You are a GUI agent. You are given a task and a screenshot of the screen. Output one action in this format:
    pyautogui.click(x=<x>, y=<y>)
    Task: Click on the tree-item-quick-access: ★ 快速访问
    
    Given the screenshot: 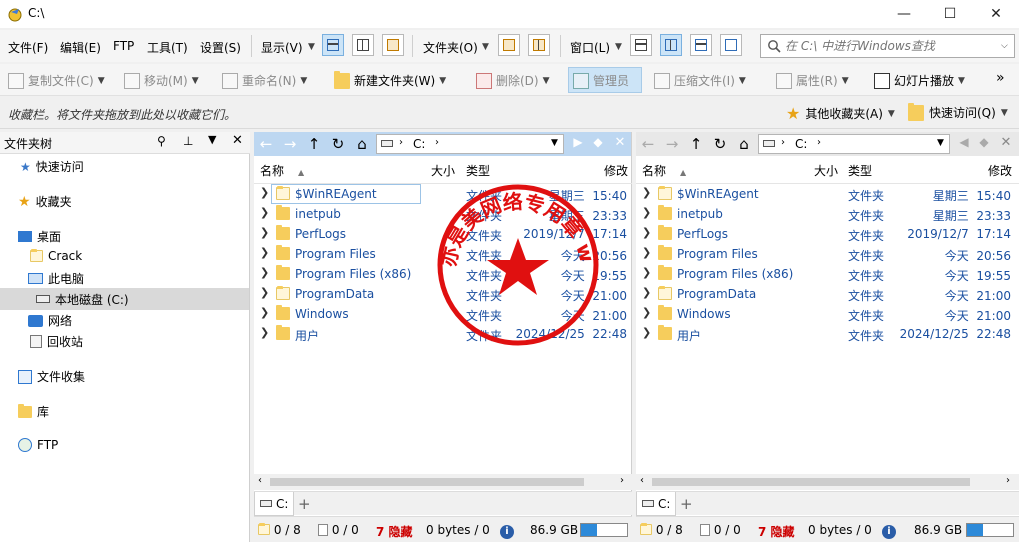 What is the action you would take?
    pyautogui.click(x=52, y=166)
    